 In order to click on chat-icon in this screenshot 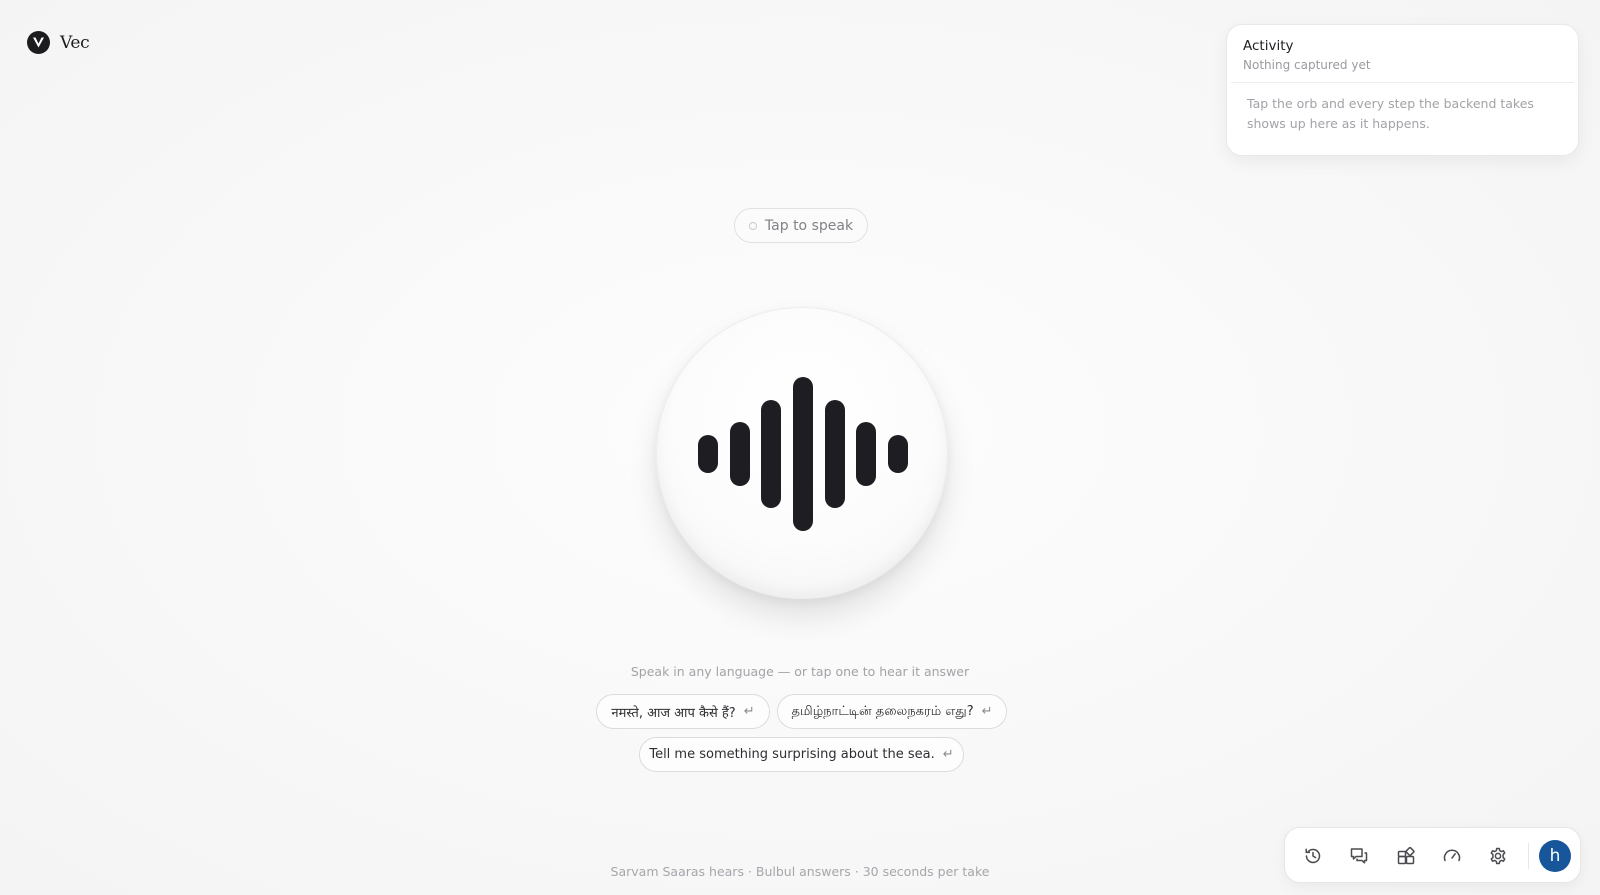, I will do `click(1359, 856)`.